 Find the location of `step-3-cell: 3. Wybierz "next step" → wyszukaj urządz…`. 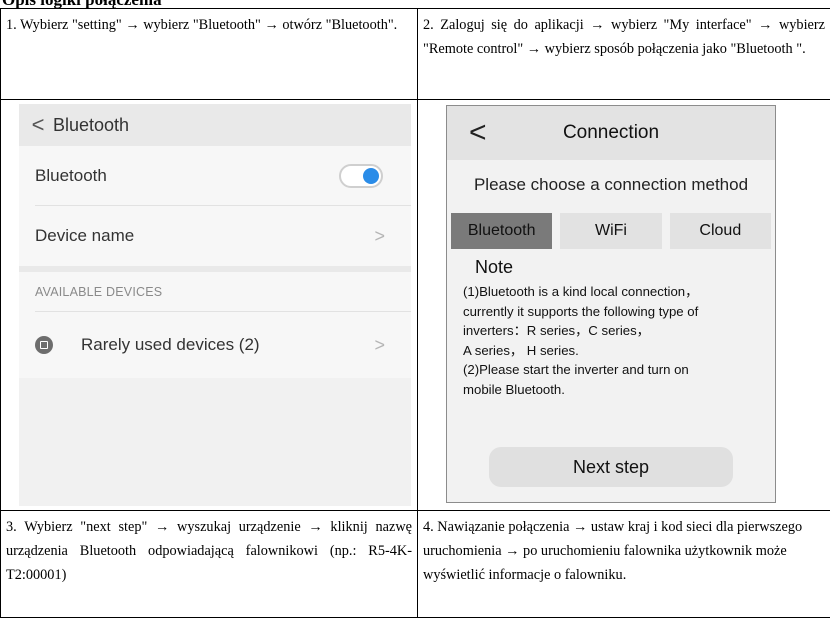

step-3-cell: 3. Wybierz "next step" → wyszukaj urządz… is located at coordinates (209, 564).